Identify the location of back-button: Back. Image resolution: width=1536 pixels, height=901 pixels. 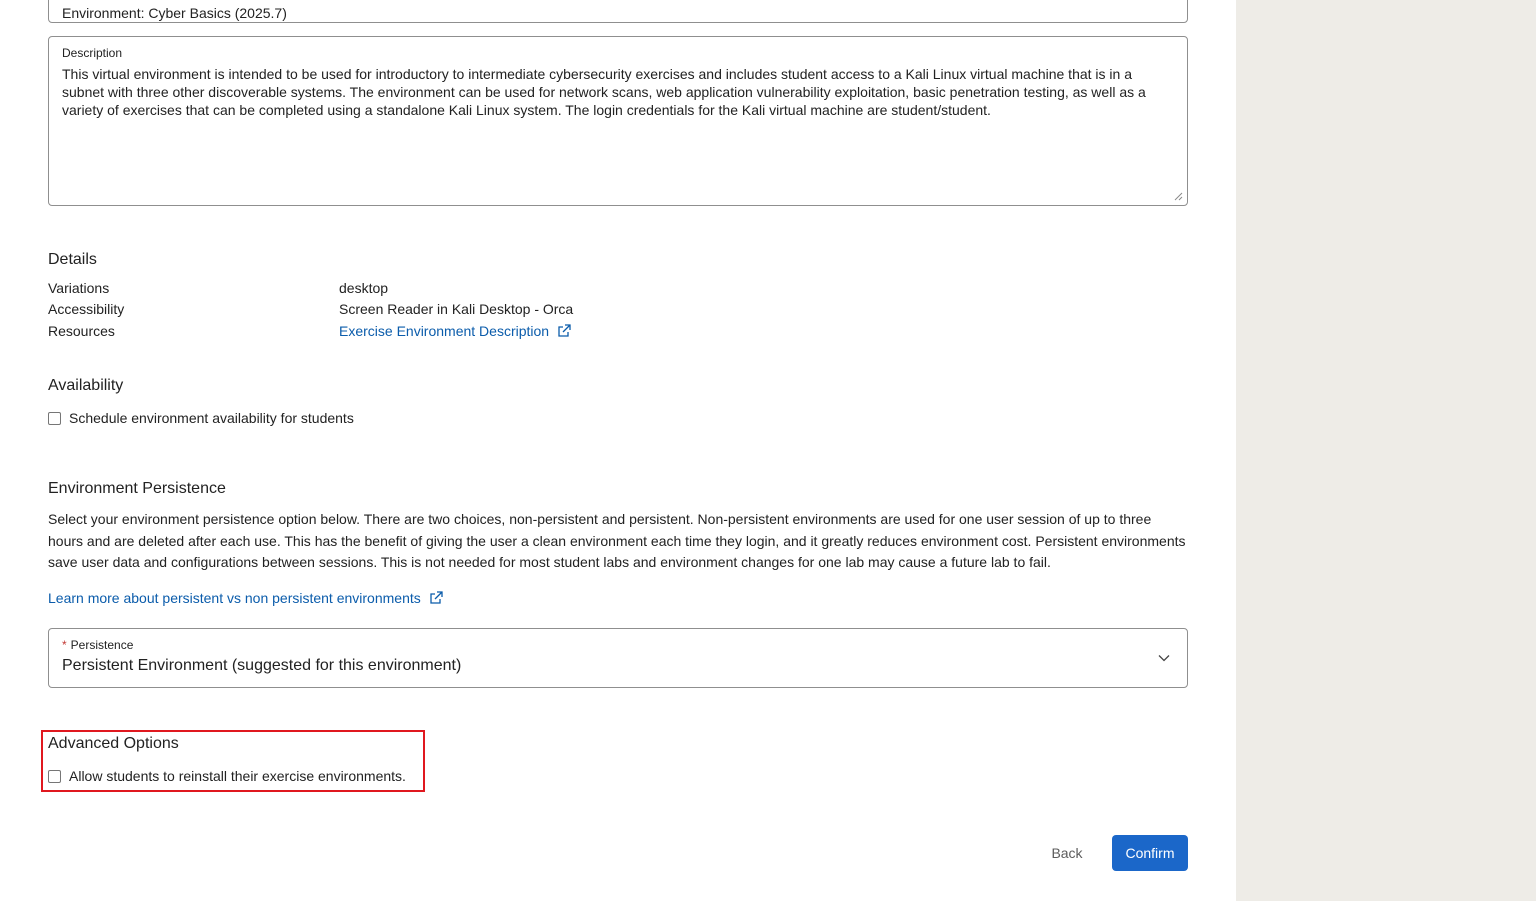
(1067, 852).